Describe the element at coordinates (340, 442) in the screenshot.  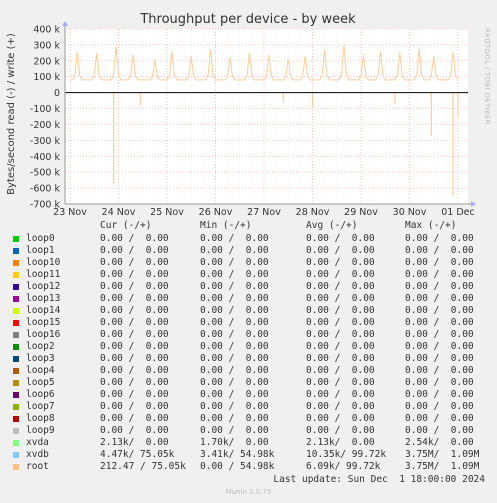
I see `legend-avg: 2.13k/ 0.00` at that location.